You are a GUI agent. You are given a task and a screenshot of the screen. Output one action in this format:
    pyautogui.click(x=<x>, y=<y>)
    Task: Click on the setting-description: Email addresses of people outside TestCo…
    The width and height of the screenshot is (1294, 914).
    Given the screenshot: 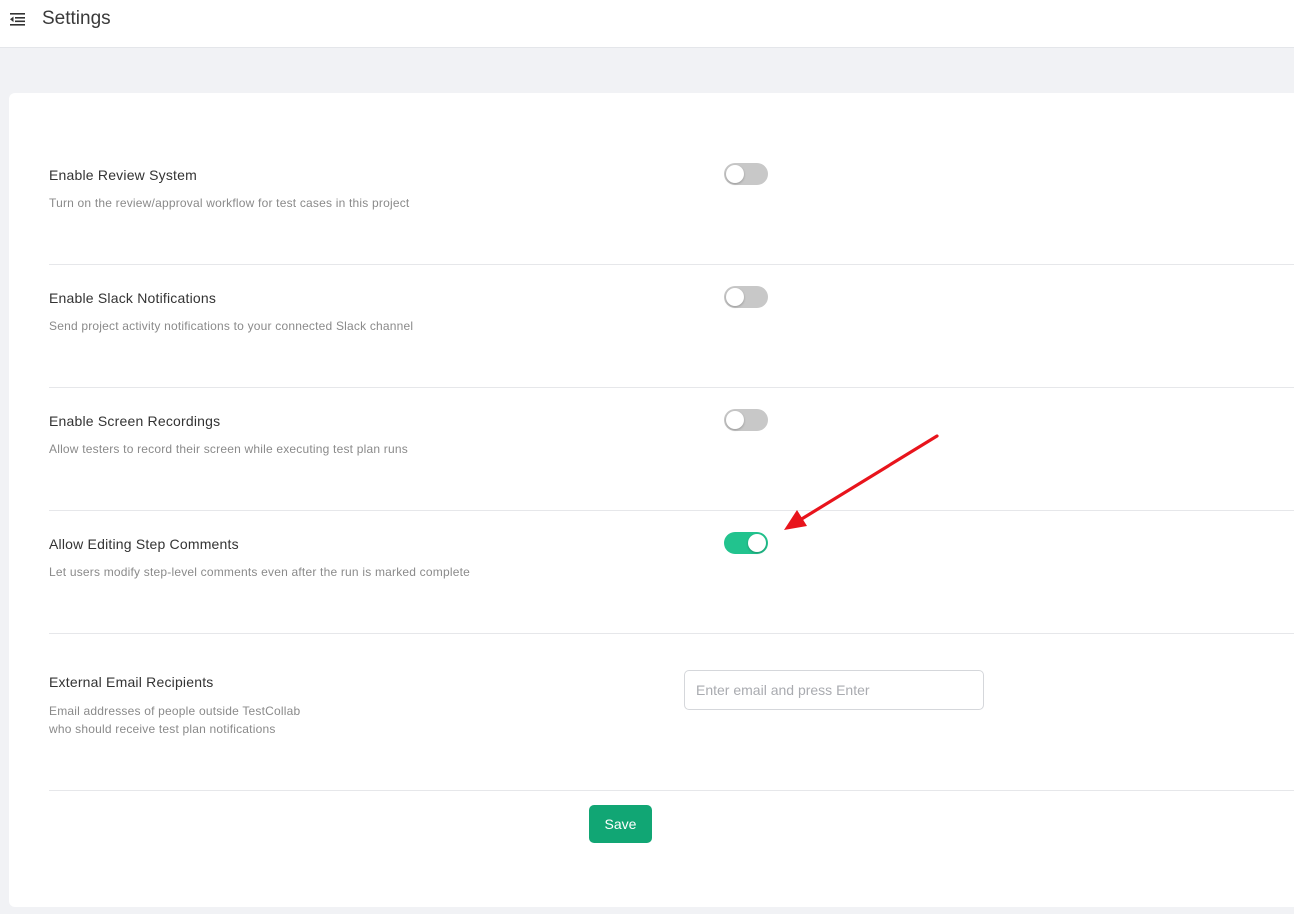 What is the action you would take?
    pyautogui.click(x=175, y=711)
    